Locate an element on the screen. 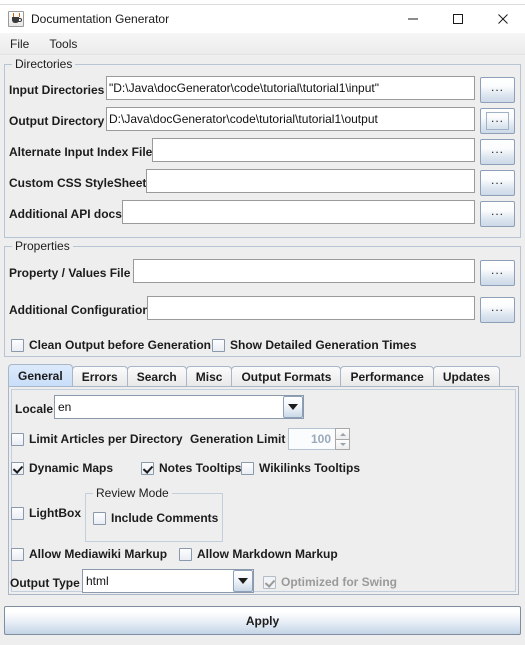 The height and width of the screenshot is (645, 525). checkbox-include-comments: Include Comments is located at coordinates (155, 518).